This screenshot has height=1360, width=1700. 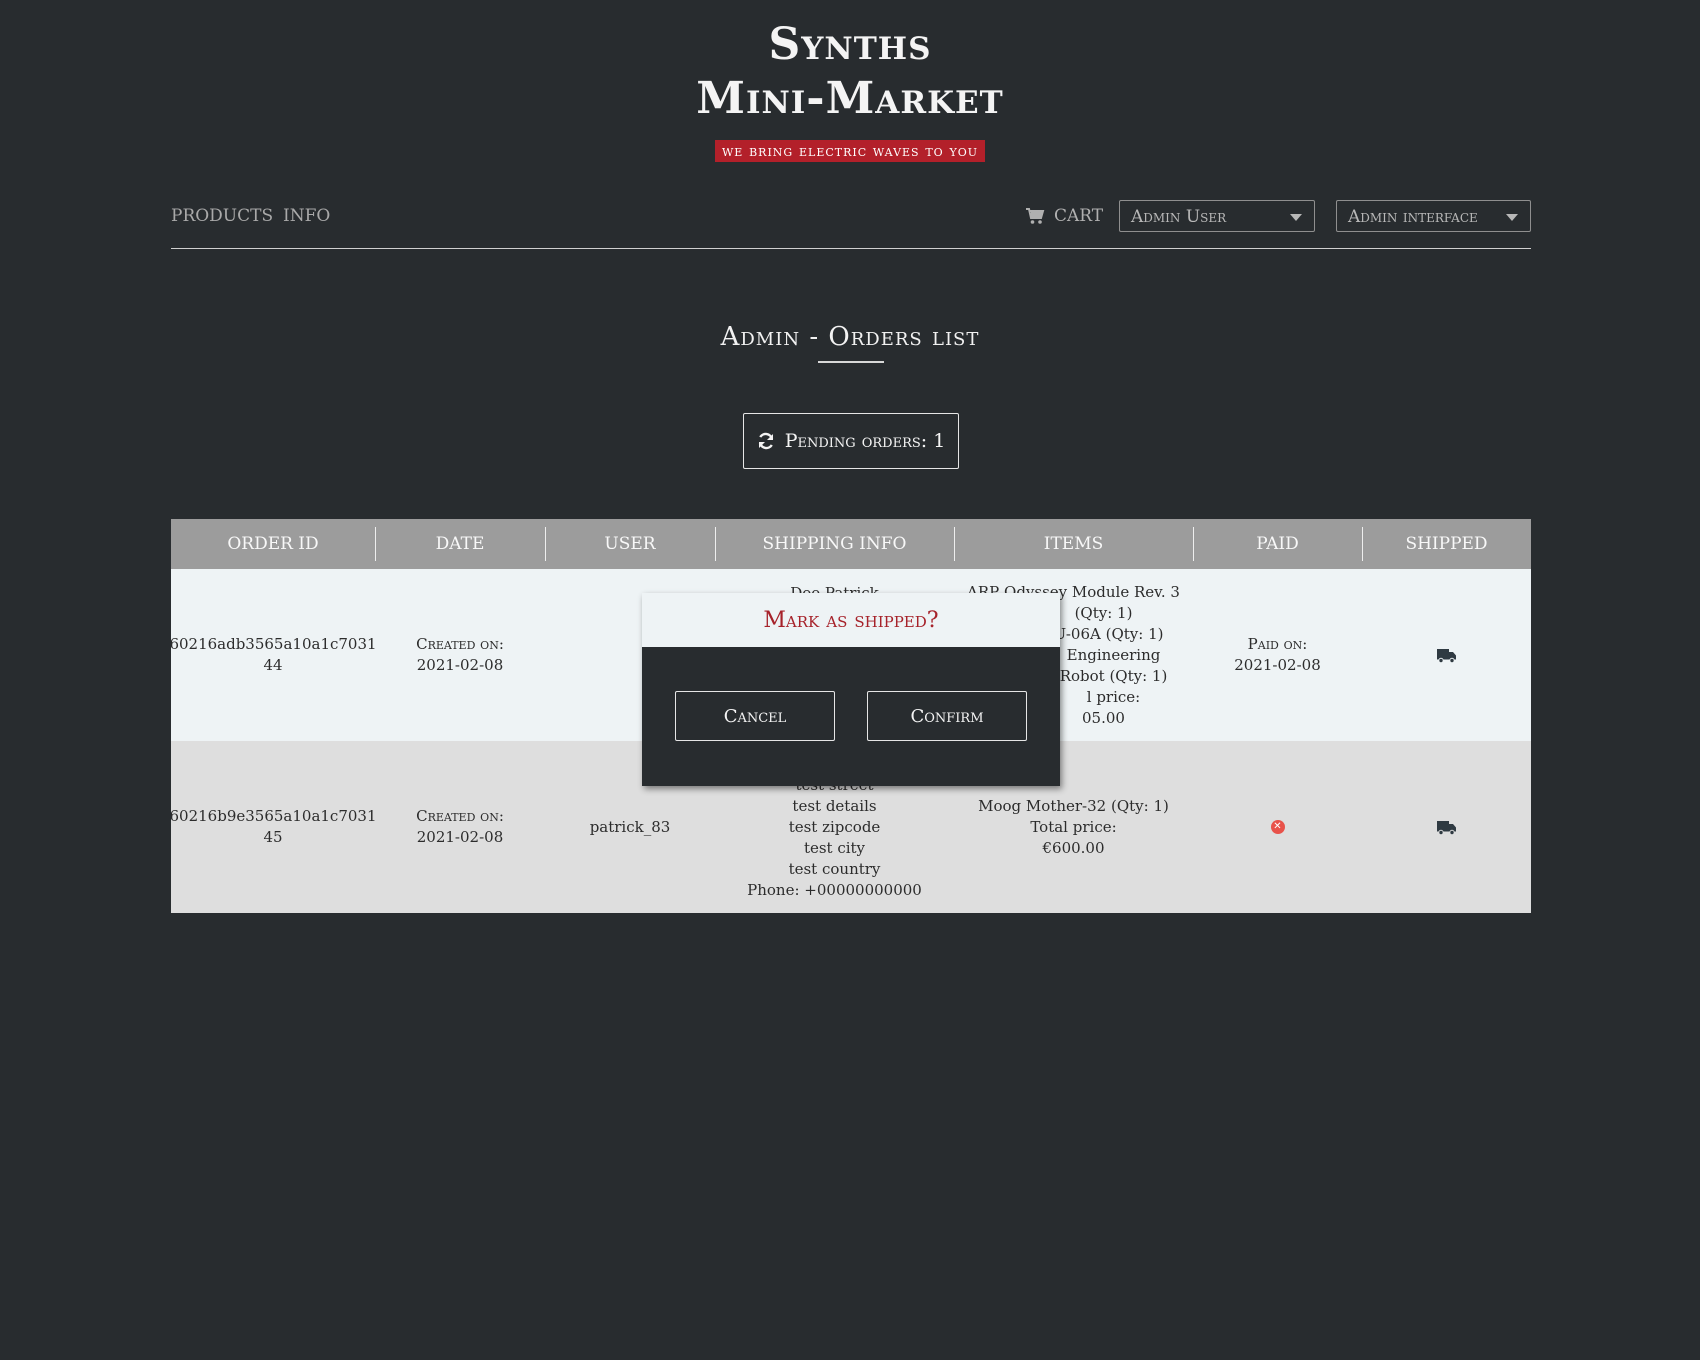 I want to click on cart-label: CART, so click(x=1079, y=216).